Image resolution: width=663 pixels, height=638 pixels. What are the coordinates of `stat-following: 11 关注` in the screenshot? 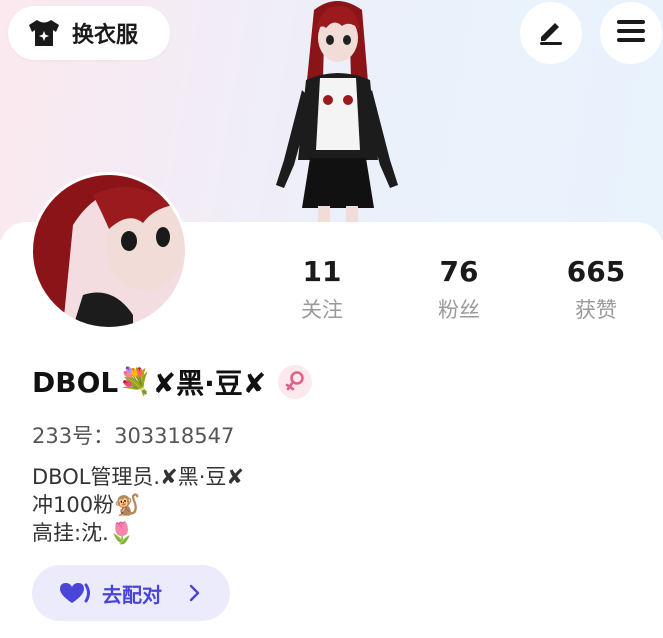 It's located at (322, 289).